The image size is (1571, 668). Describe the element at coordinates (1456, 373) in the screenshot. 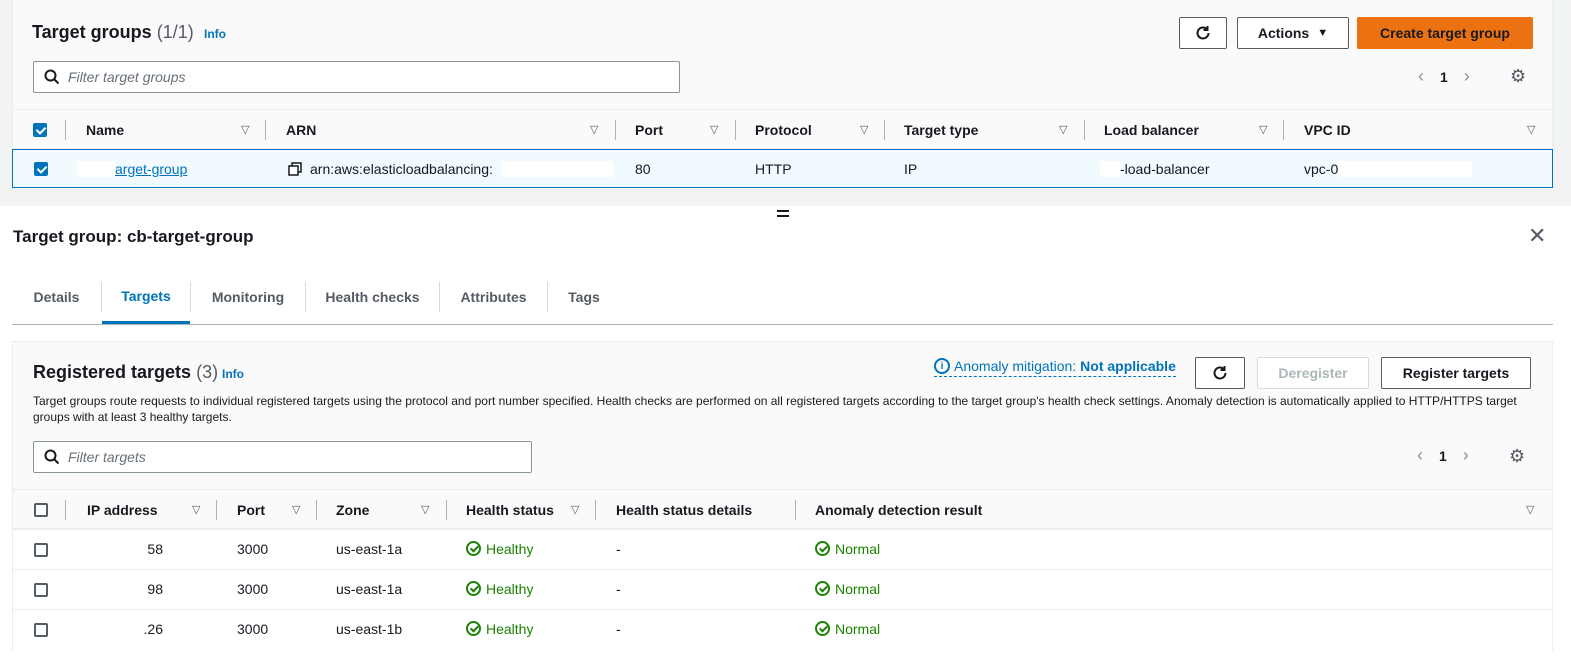

I see `register-targets-button: Register targets` at that location.